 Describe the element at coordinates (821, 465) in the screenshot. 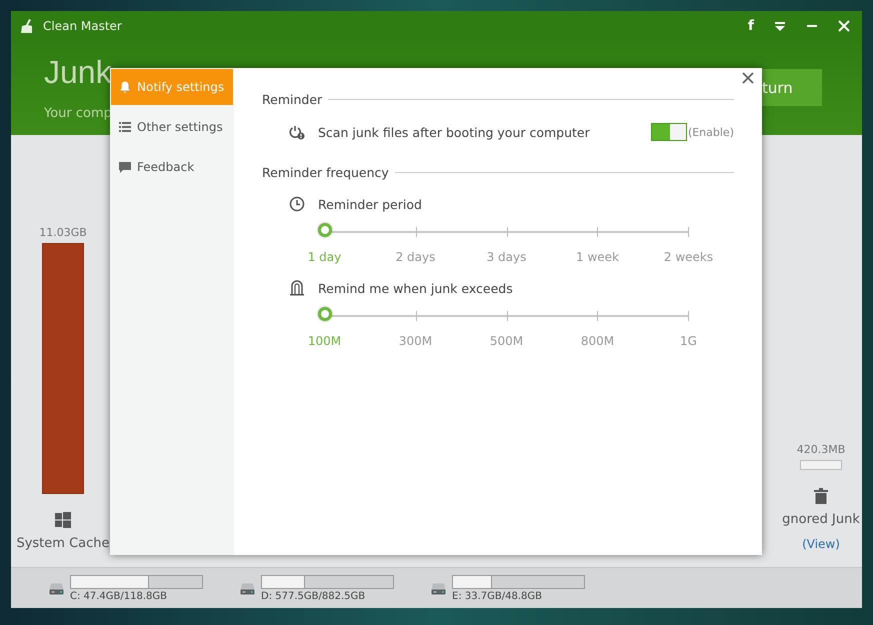

I see `size-bar` at that location.